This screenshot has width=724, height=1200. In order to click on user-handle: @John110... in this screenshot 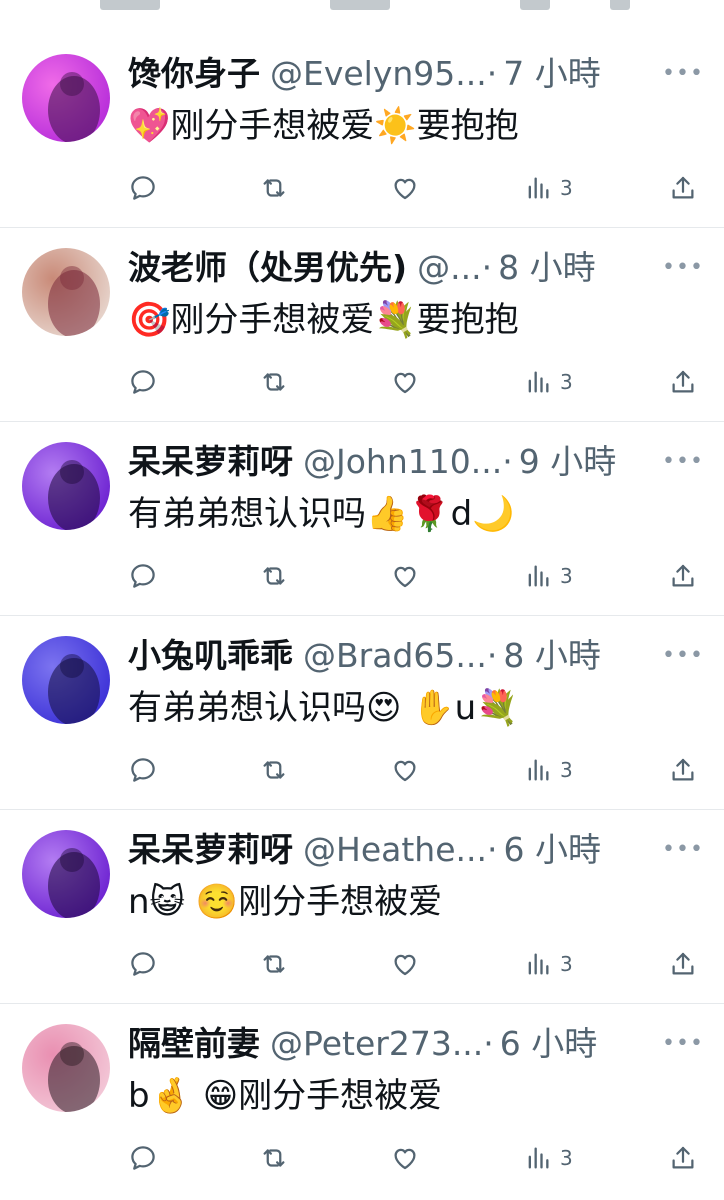, I will do `click(402, 462)`.